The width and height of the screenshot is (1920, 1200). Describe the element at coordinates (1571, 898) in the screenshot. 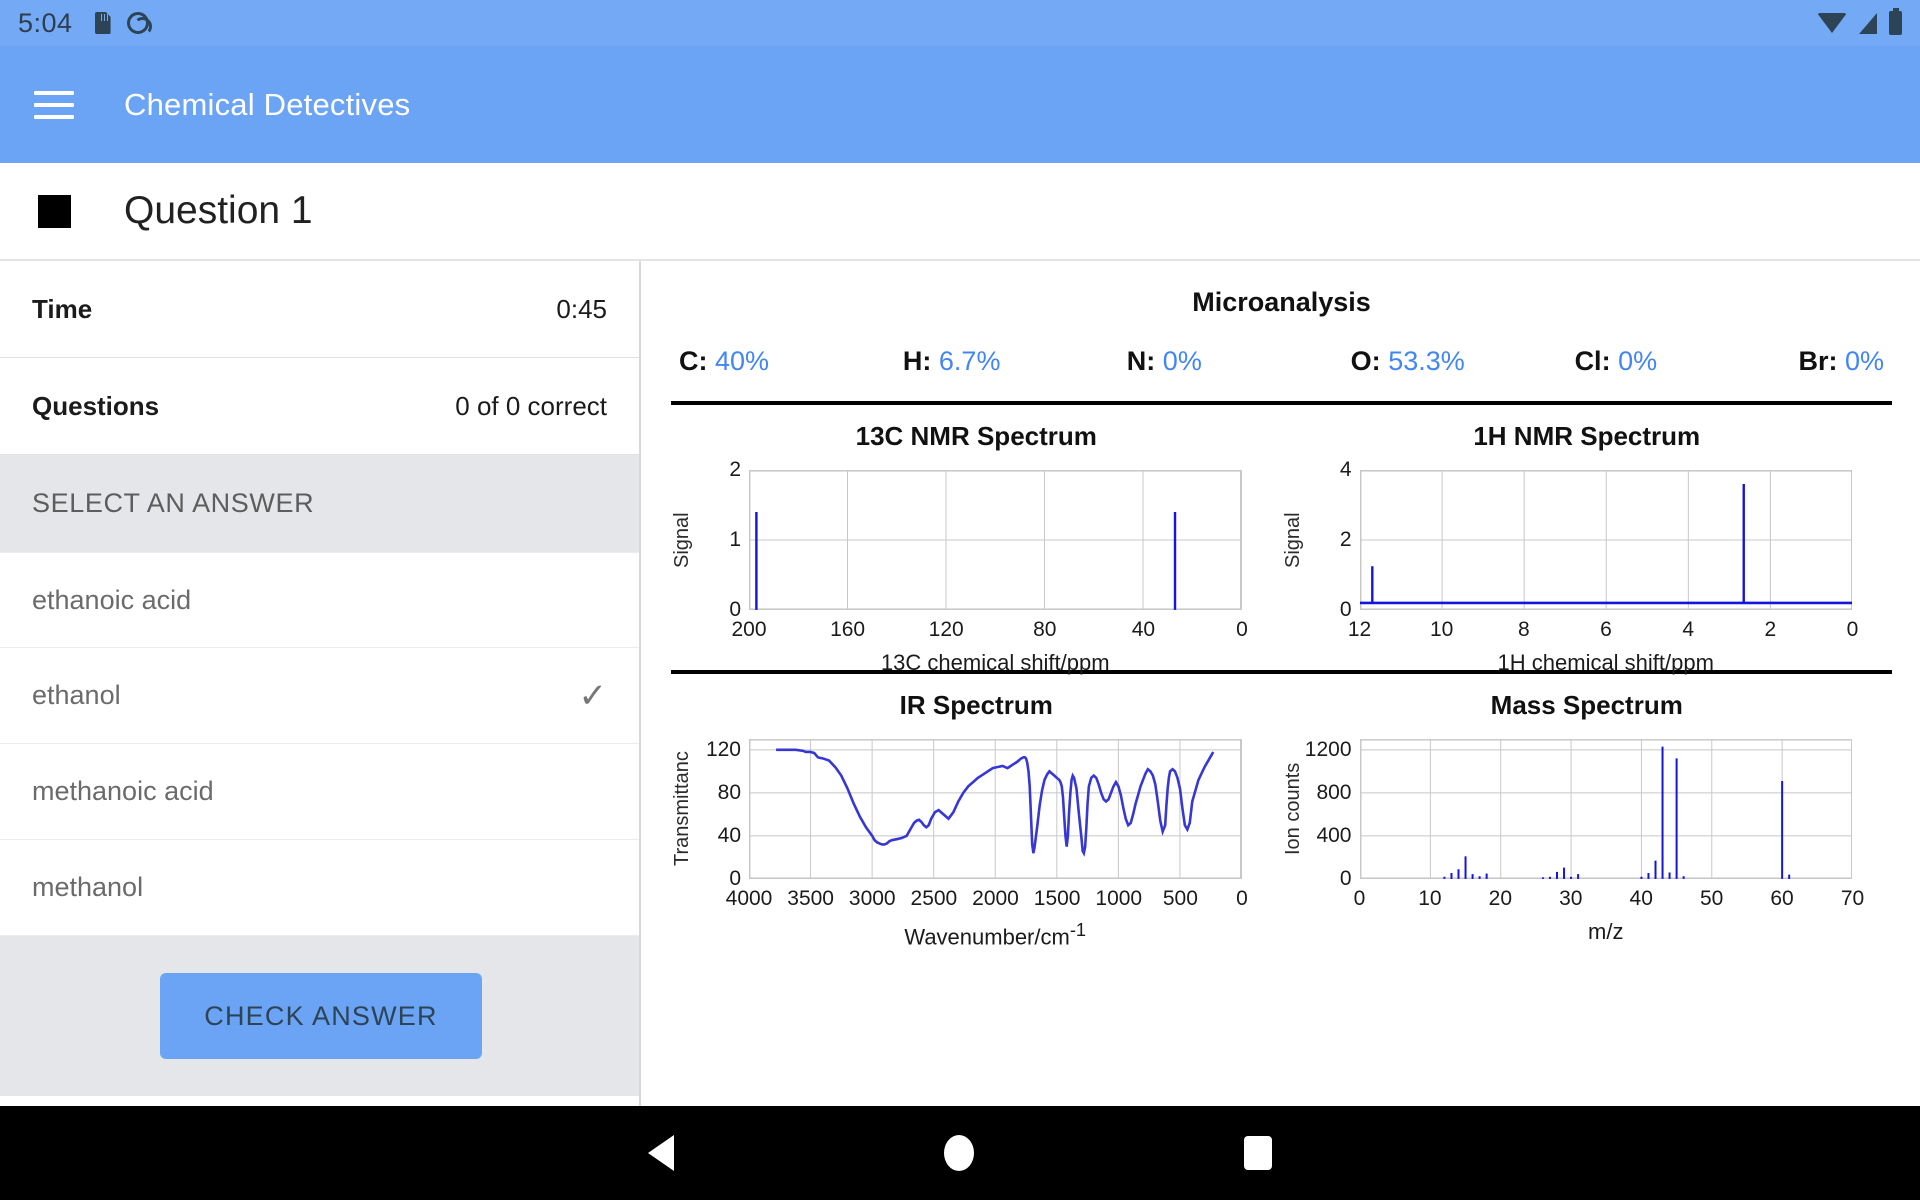

I see `x-tick-label: 30` at that location.